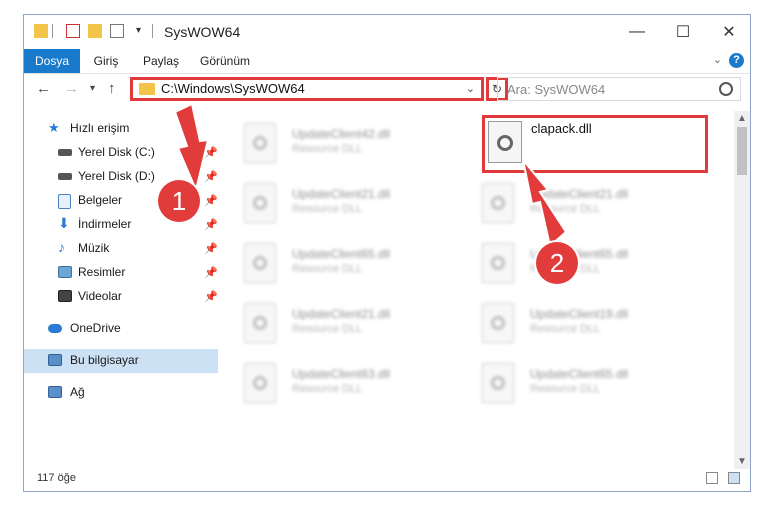 The height and width of the screenshot is (517, 769). Describe the element at coordinates (557, 263) in the screenshot. I see `step-2-badge: 2` at that location.